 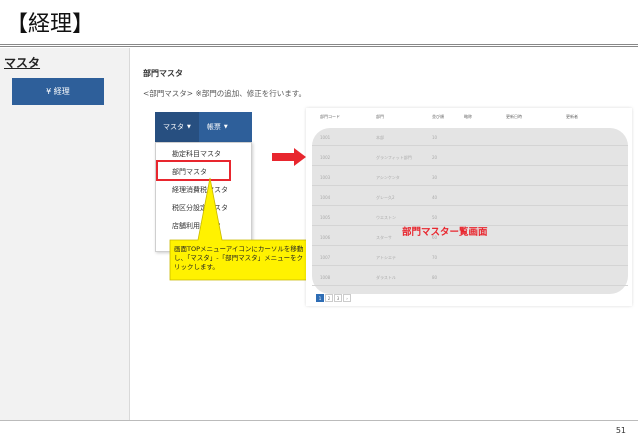 I want to click on row-order: 30, so click(x=435, y=177).